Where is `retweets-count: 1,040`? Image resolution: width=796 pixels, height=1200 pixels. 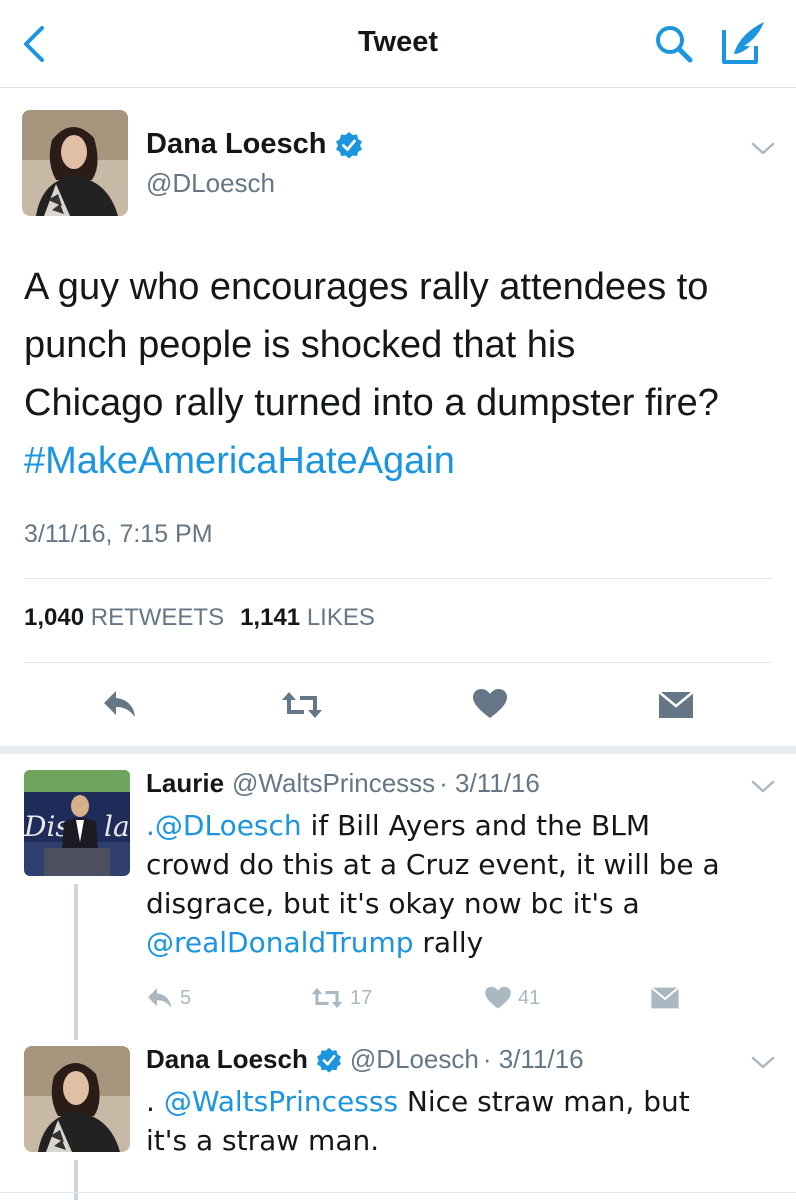
retweets-count: 1,040 is located at coordinates (54, 617).